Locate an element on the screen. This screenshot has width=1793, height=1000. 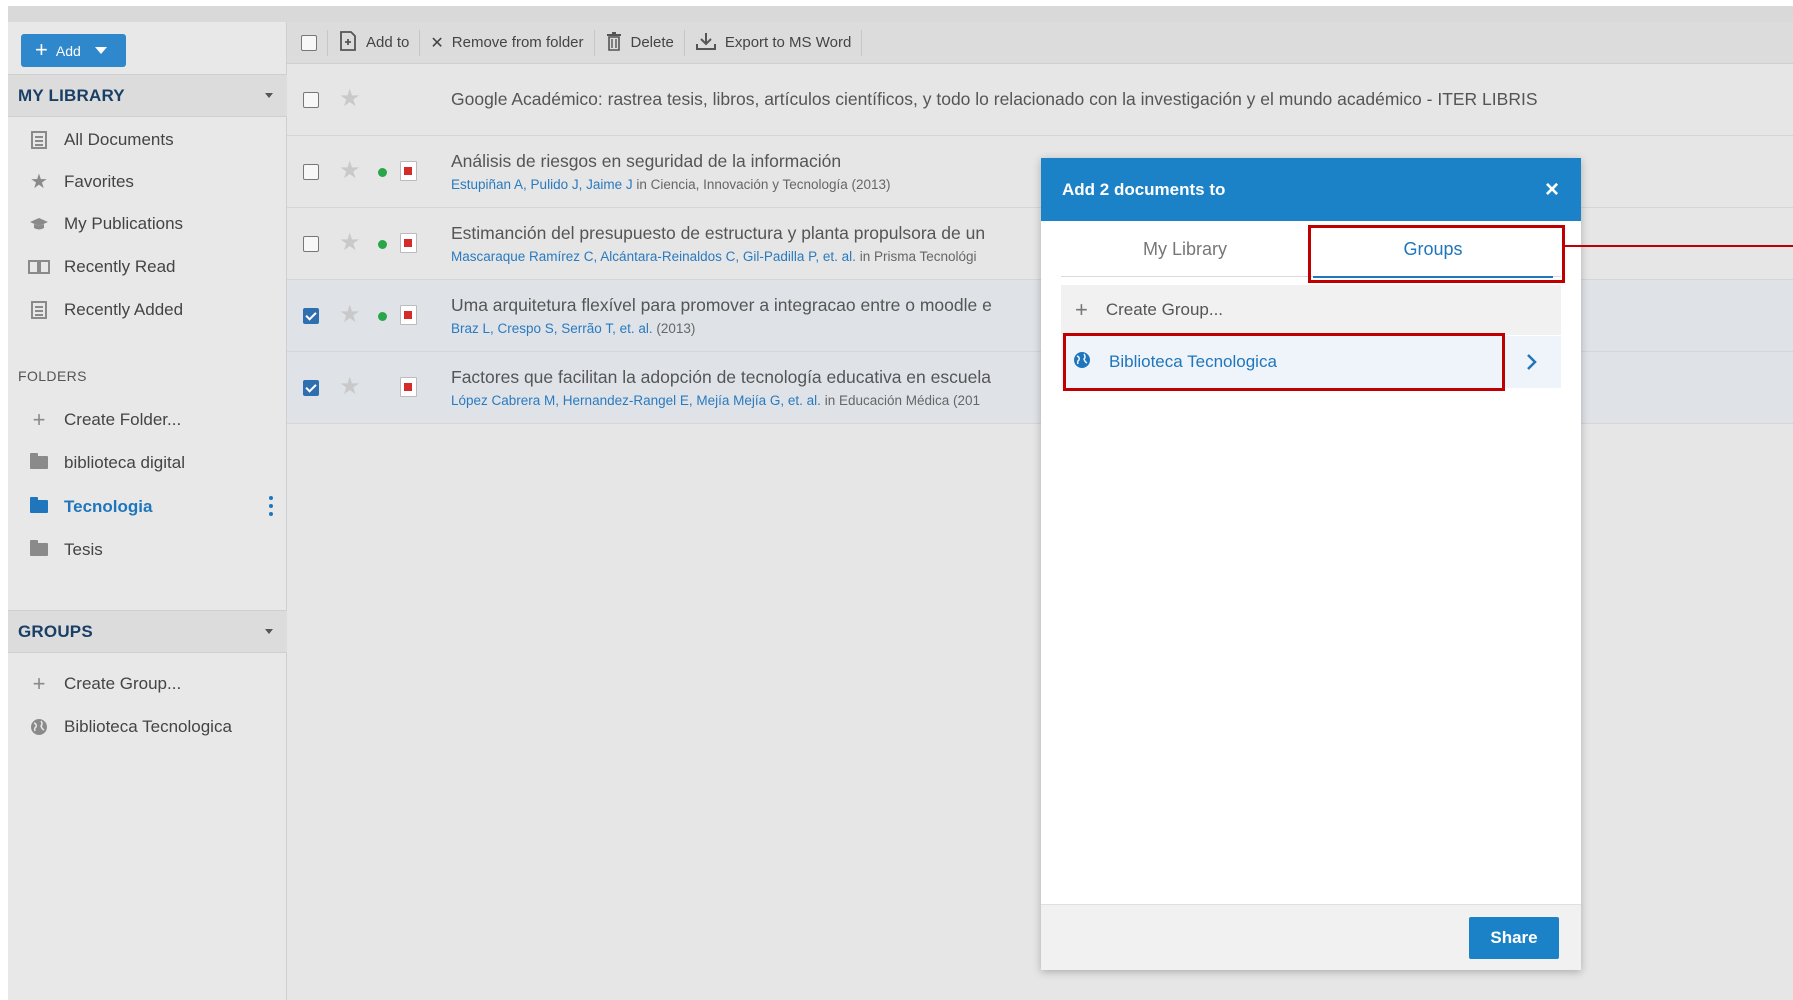
remove-label: Remove from folder is located at coordinates (517, 42).